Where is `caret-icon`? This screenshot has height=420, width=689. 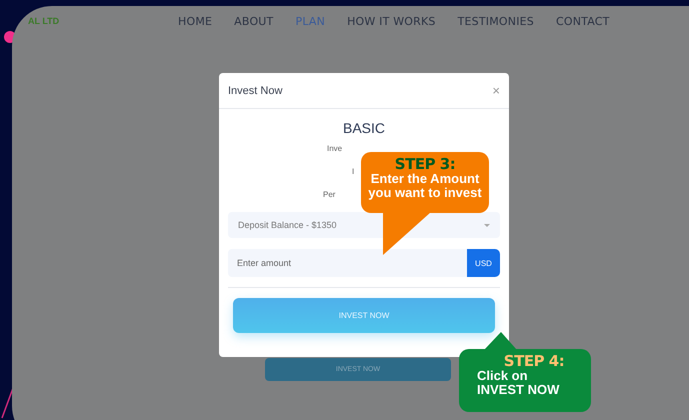 caret-icon is located at coordinates (487, 225).